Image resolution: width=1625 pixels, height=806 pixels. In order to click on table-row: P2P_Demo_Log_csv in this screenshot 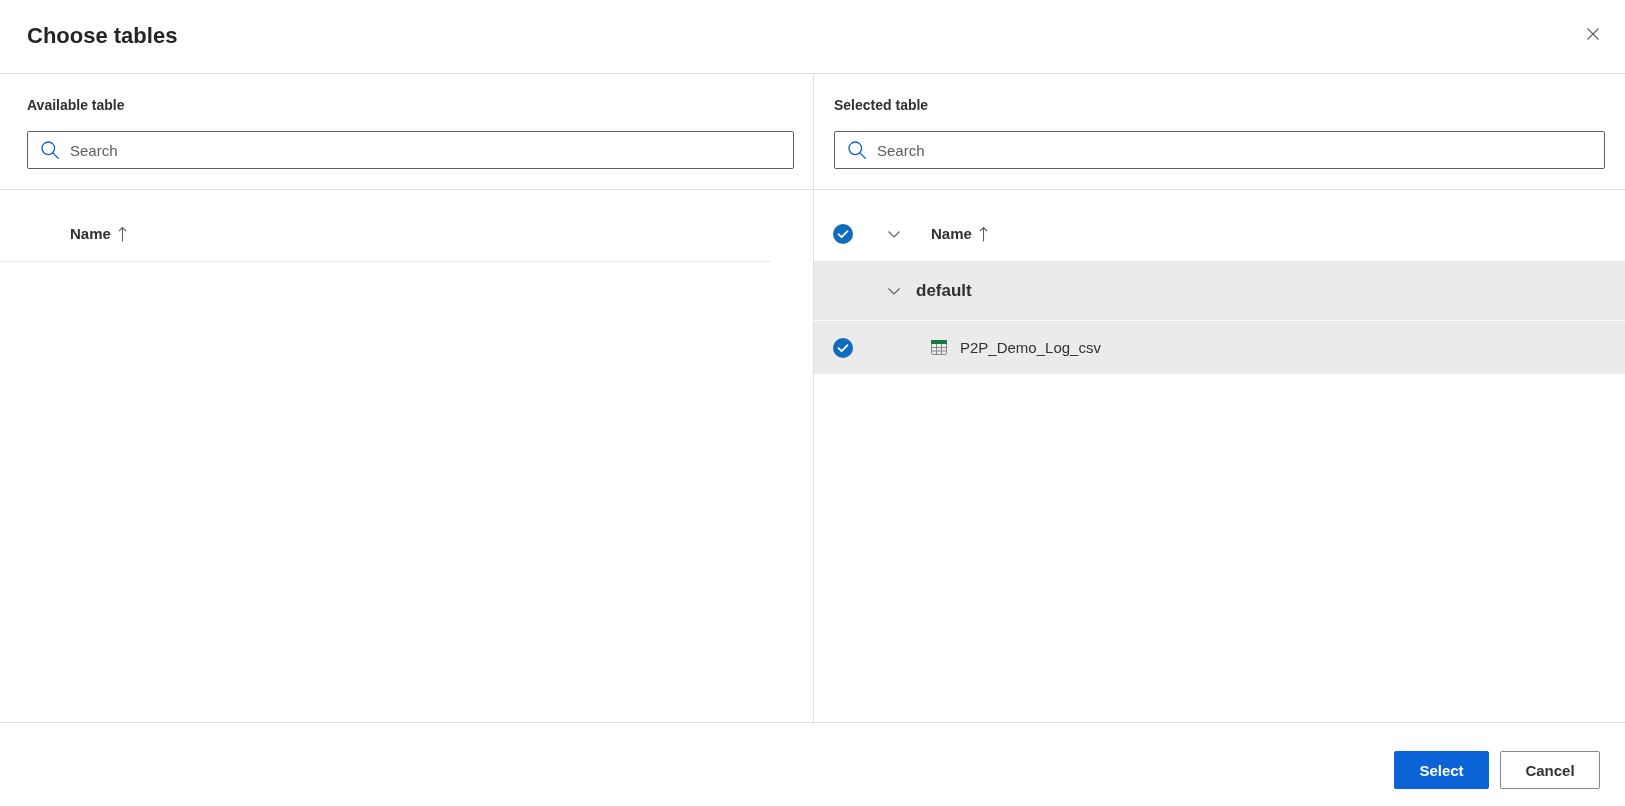, I will do `click(1219, 347)`.